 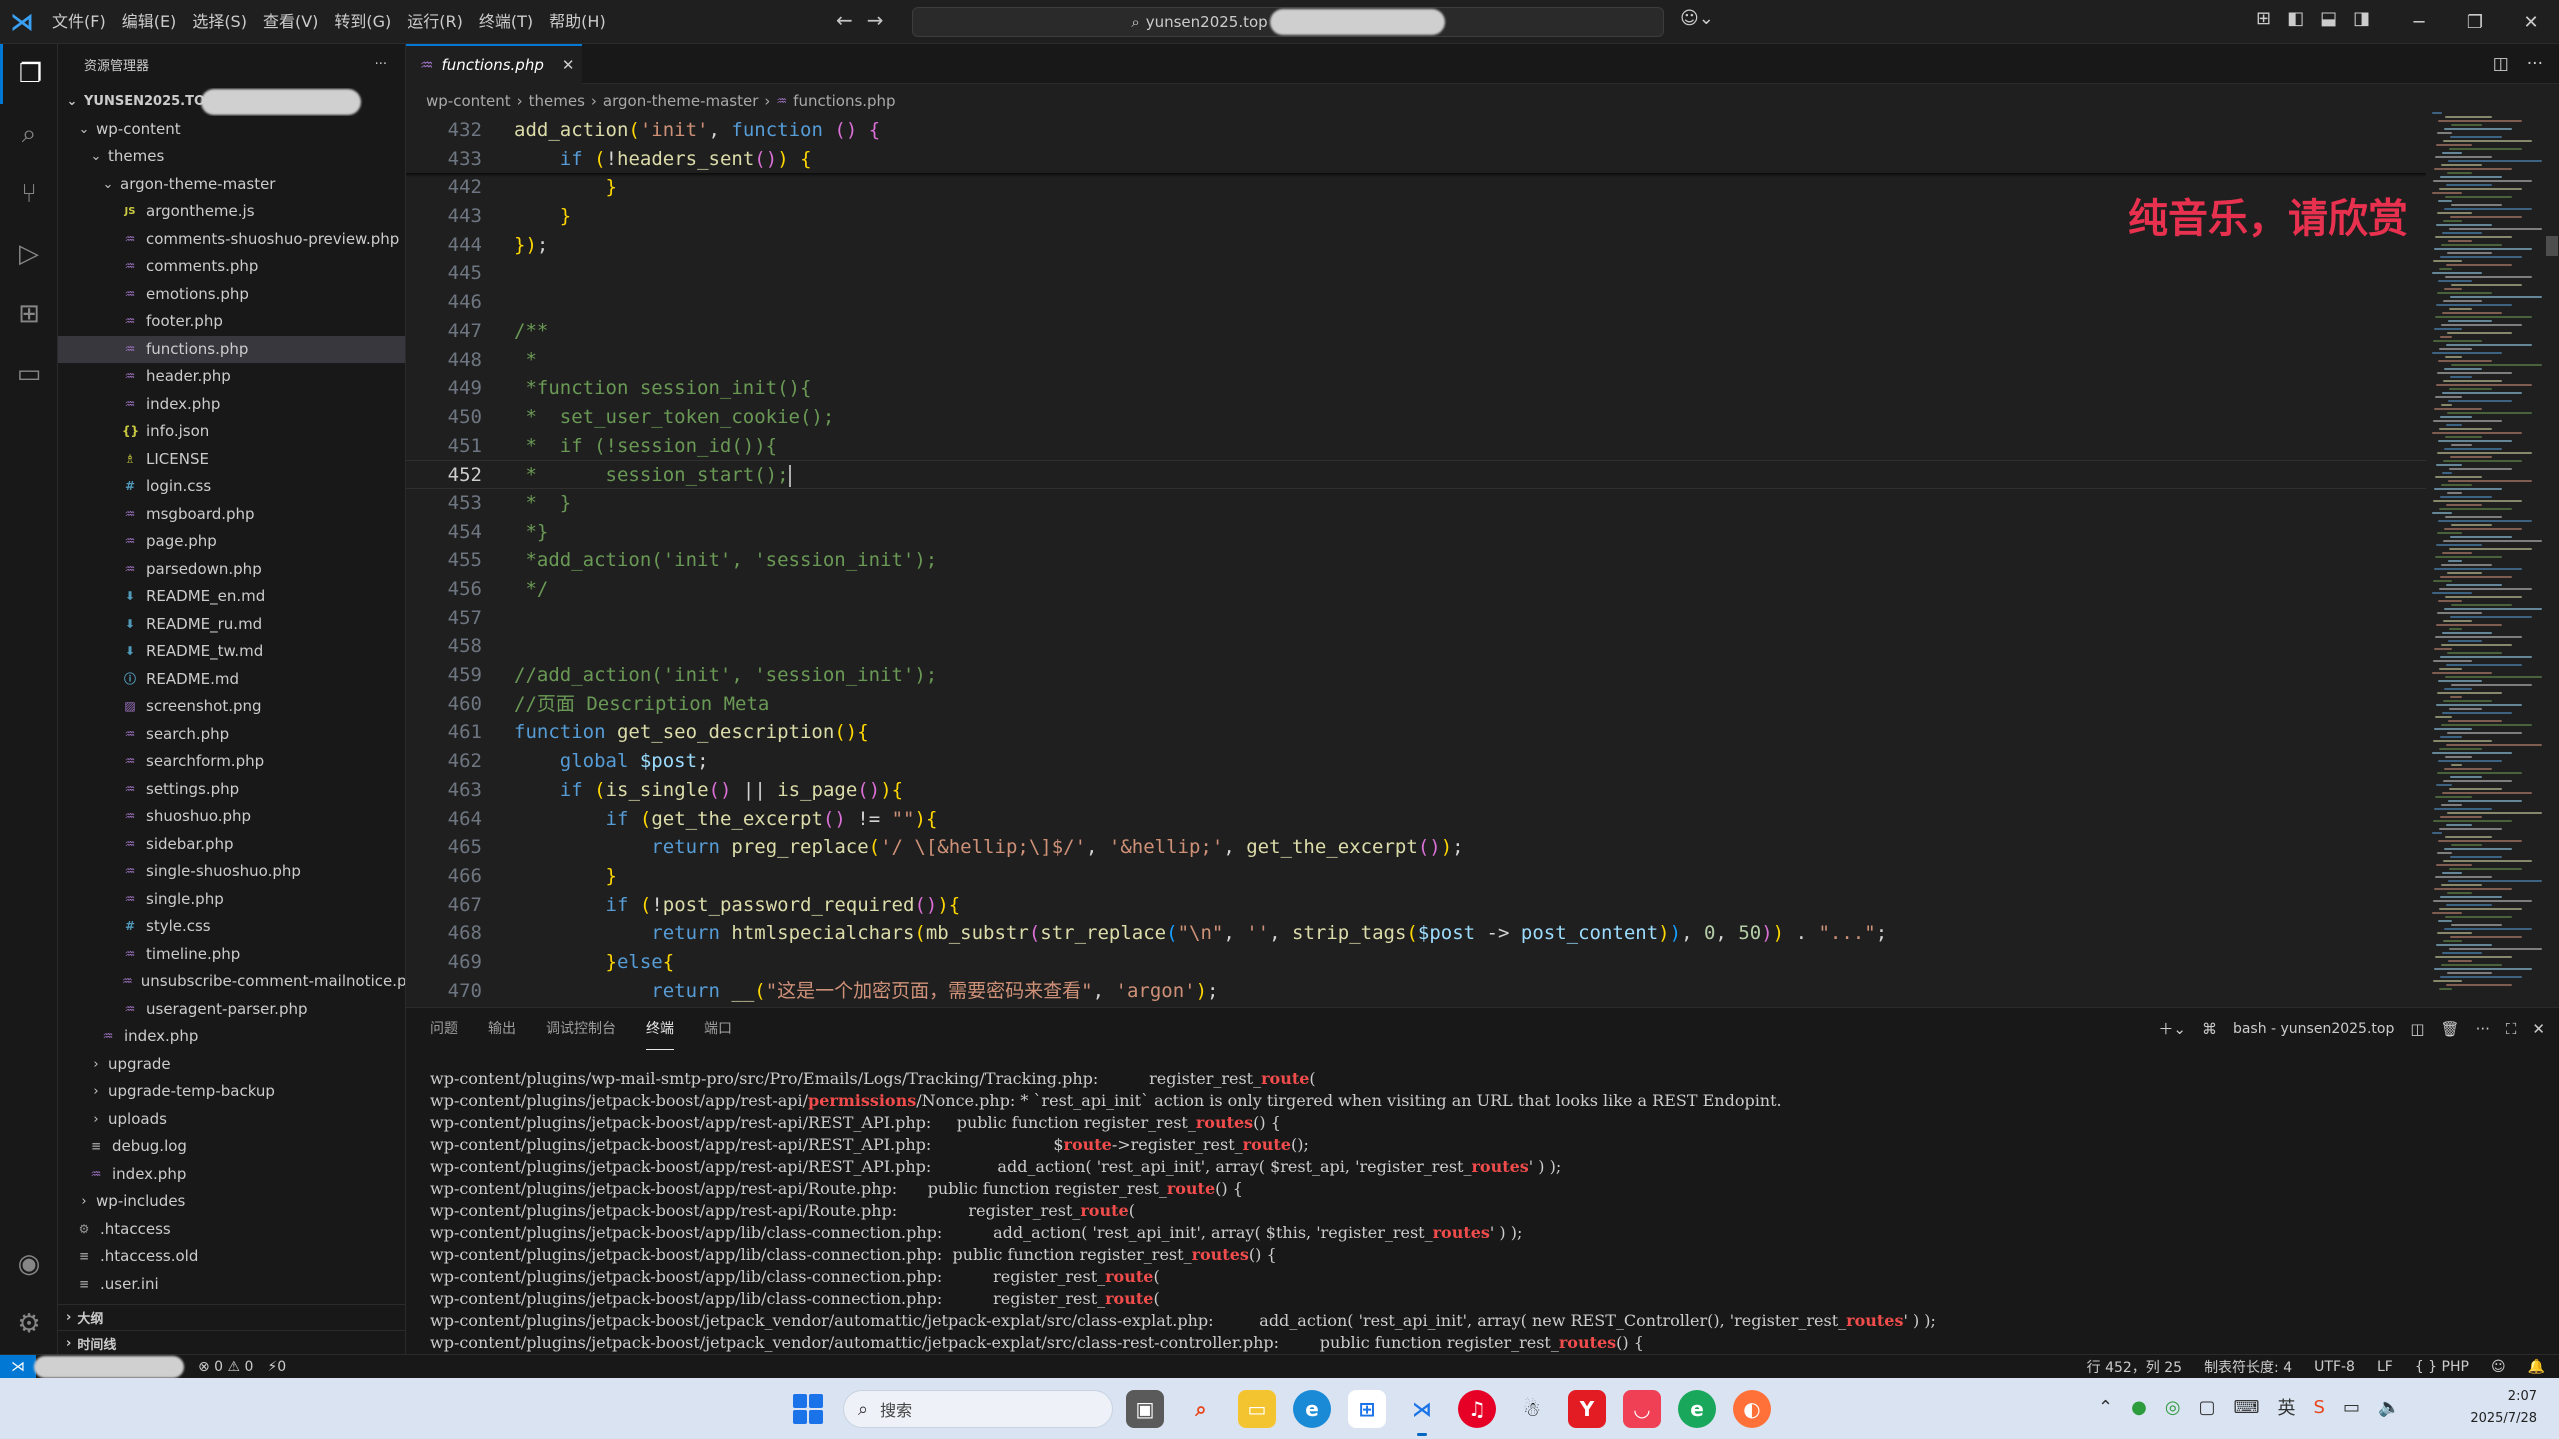 What do you see at coordinates (1416, 962) in the screenshot?
I see `code-line: 469 }else{` at bounding box center [1416, 962].